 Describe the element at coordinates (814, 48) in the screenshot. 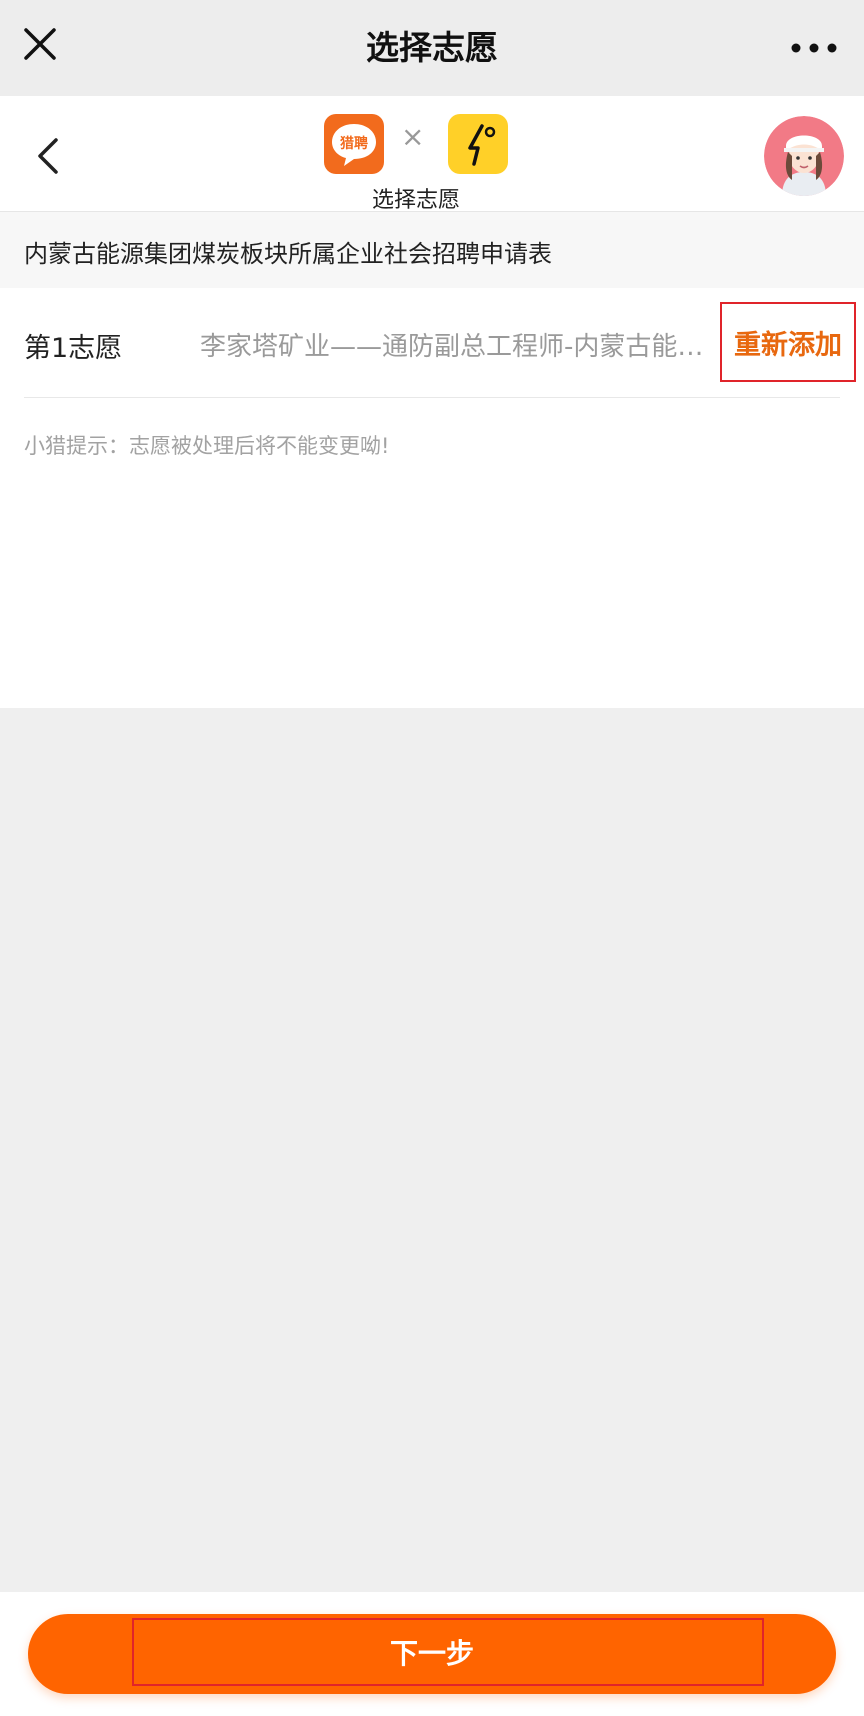

I see `more-options-icon` at that location.